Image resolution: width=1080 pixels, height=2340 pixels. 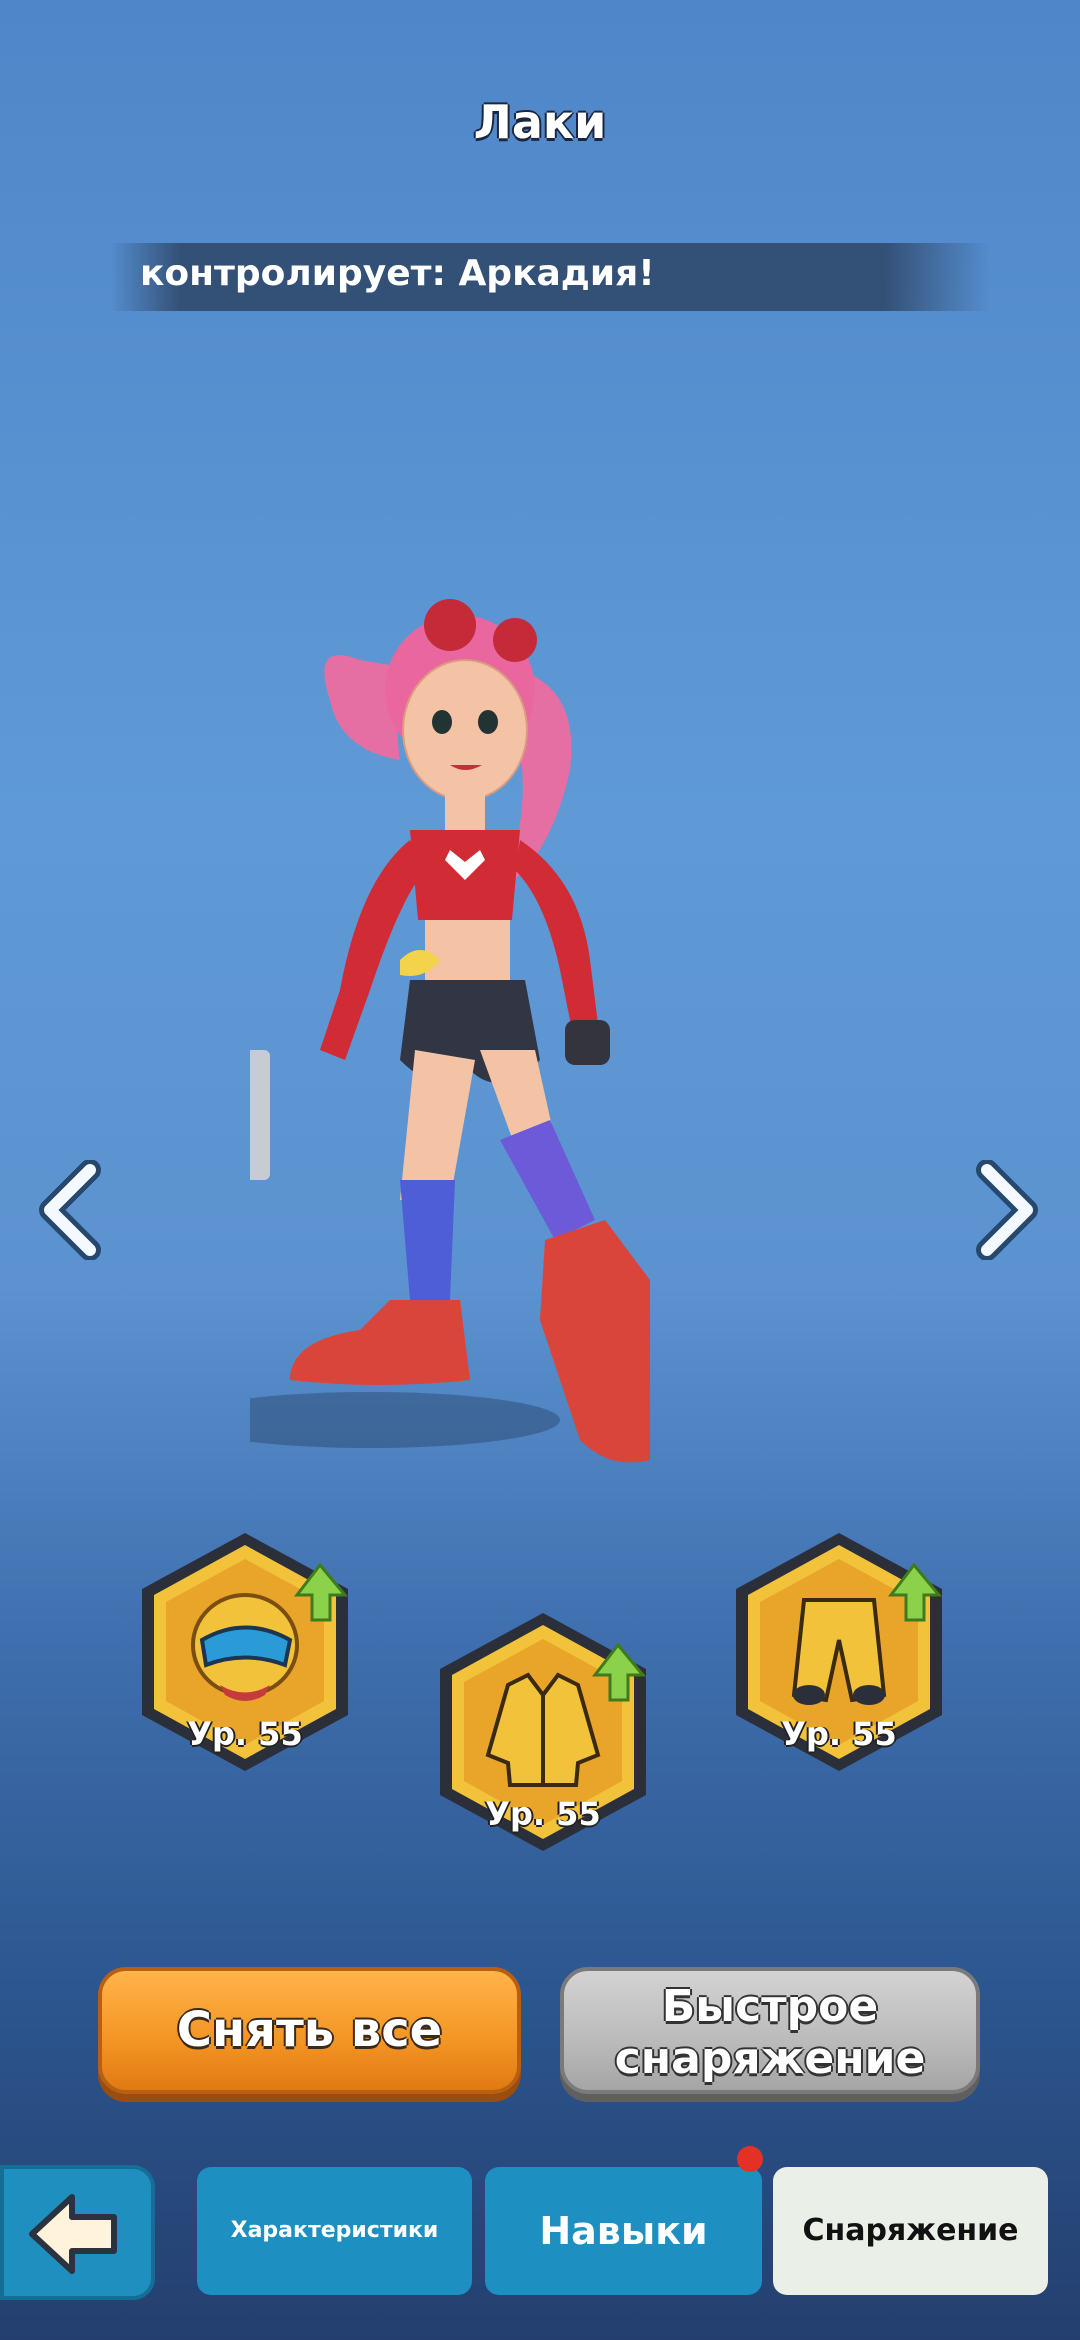 I want to click on tab-characteristics: Характеристики, so click(x=334, y=2231).